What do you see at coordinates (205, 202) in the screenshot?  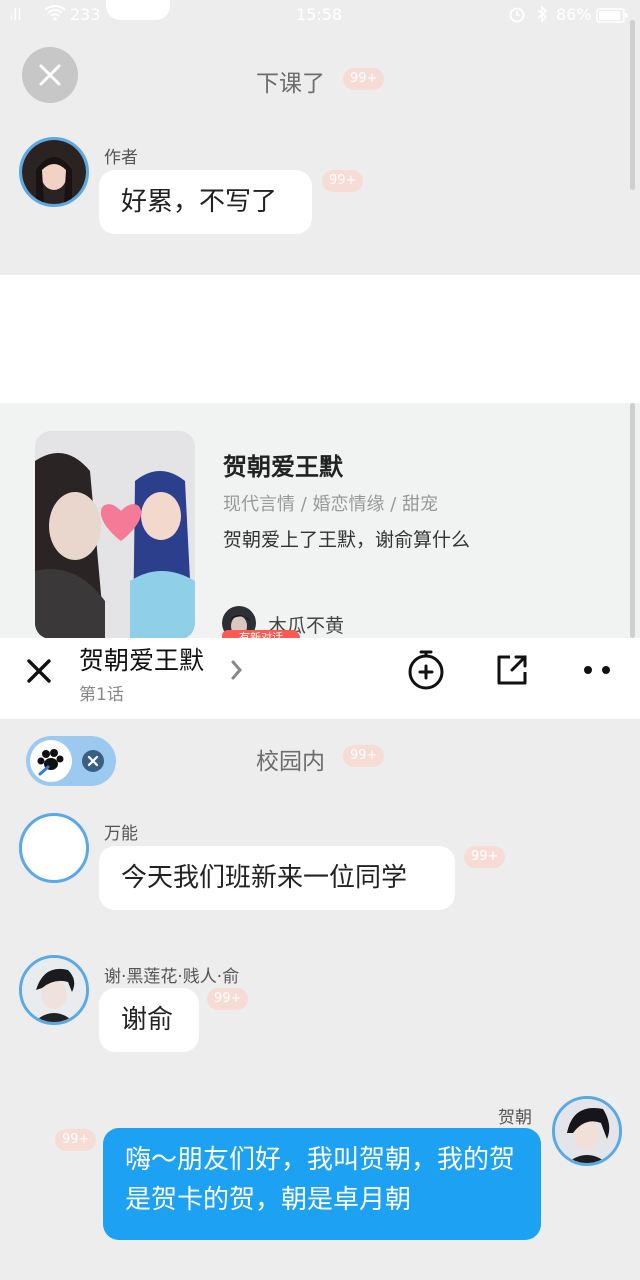 I see `message-bubble: 好累，不写了` at bounding box center [205, 202].